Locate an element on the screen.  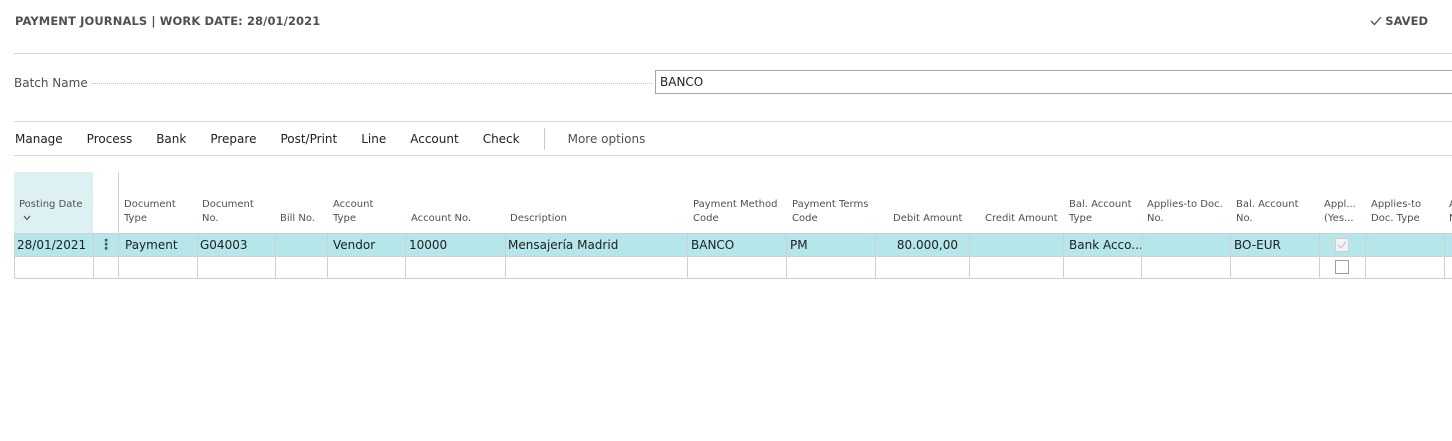
page-title: PAYMENT JOURNALS | WORK DATE: 28/01/2021 is located at coordinates (168, 21).